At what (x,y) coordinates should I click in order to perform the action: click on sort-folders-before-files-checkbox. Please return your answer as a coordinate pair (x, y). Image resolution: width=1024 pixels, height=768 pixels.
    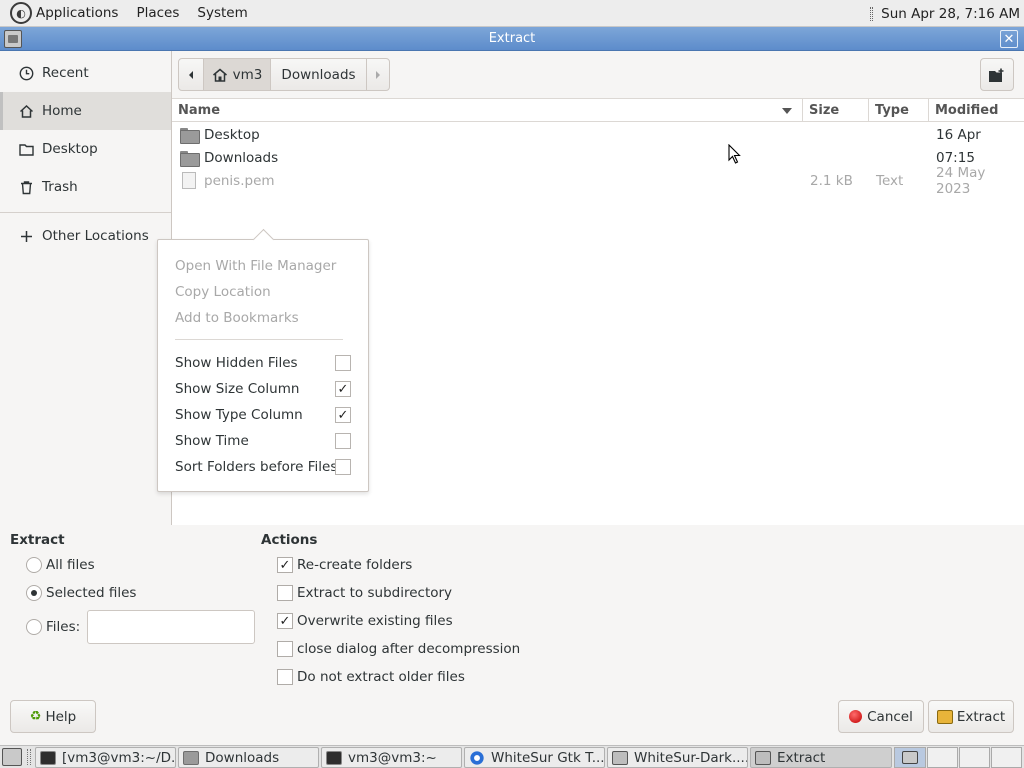
    Looking at the image, I should click on (343, 467).